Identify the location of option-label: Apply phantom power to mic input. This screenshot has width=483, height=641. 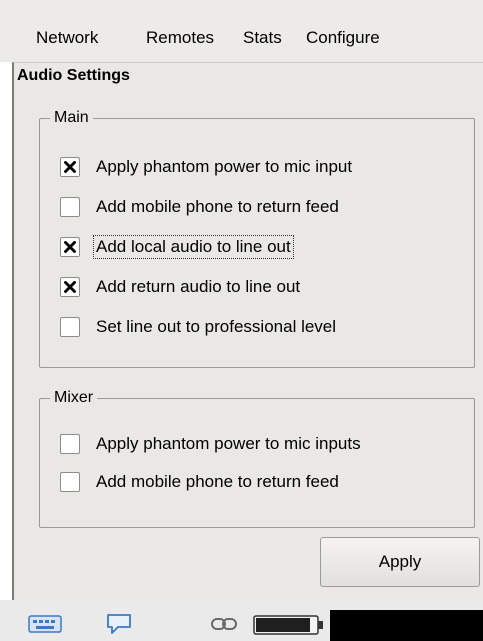
(224, 166).